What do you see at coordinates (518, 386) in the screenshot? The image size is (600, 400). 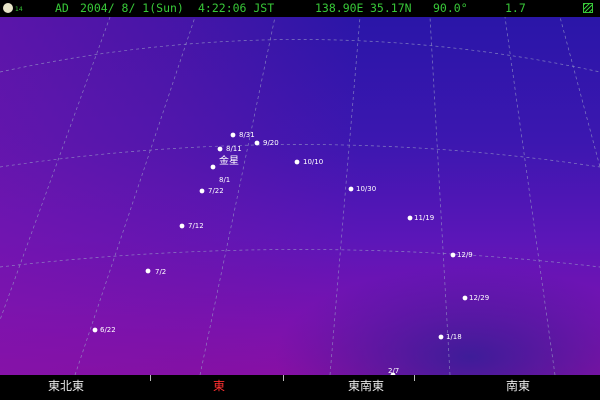 I see `direction-label-se: 南東` at bounding box center [518, 386].